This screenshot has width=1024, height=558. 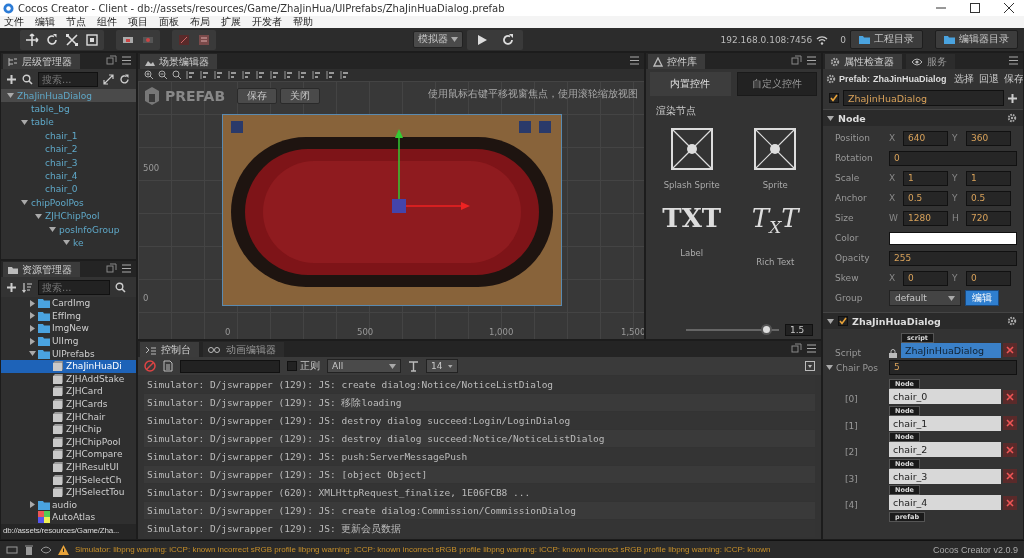 I want to click on scale-icon, so click(x=72, y=39).